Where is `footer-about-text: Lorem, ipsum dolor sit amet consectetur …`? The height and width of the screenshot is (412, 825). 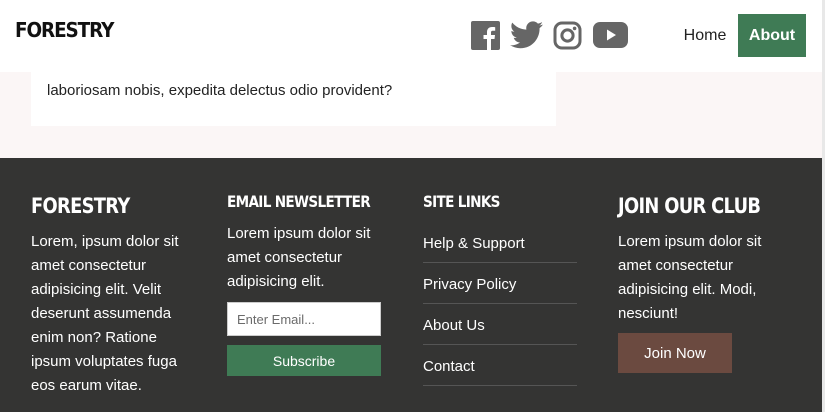
footer-about-text: Lorem, ipsum dolor sit amet consectetur … is located at coordinates (105, 313).